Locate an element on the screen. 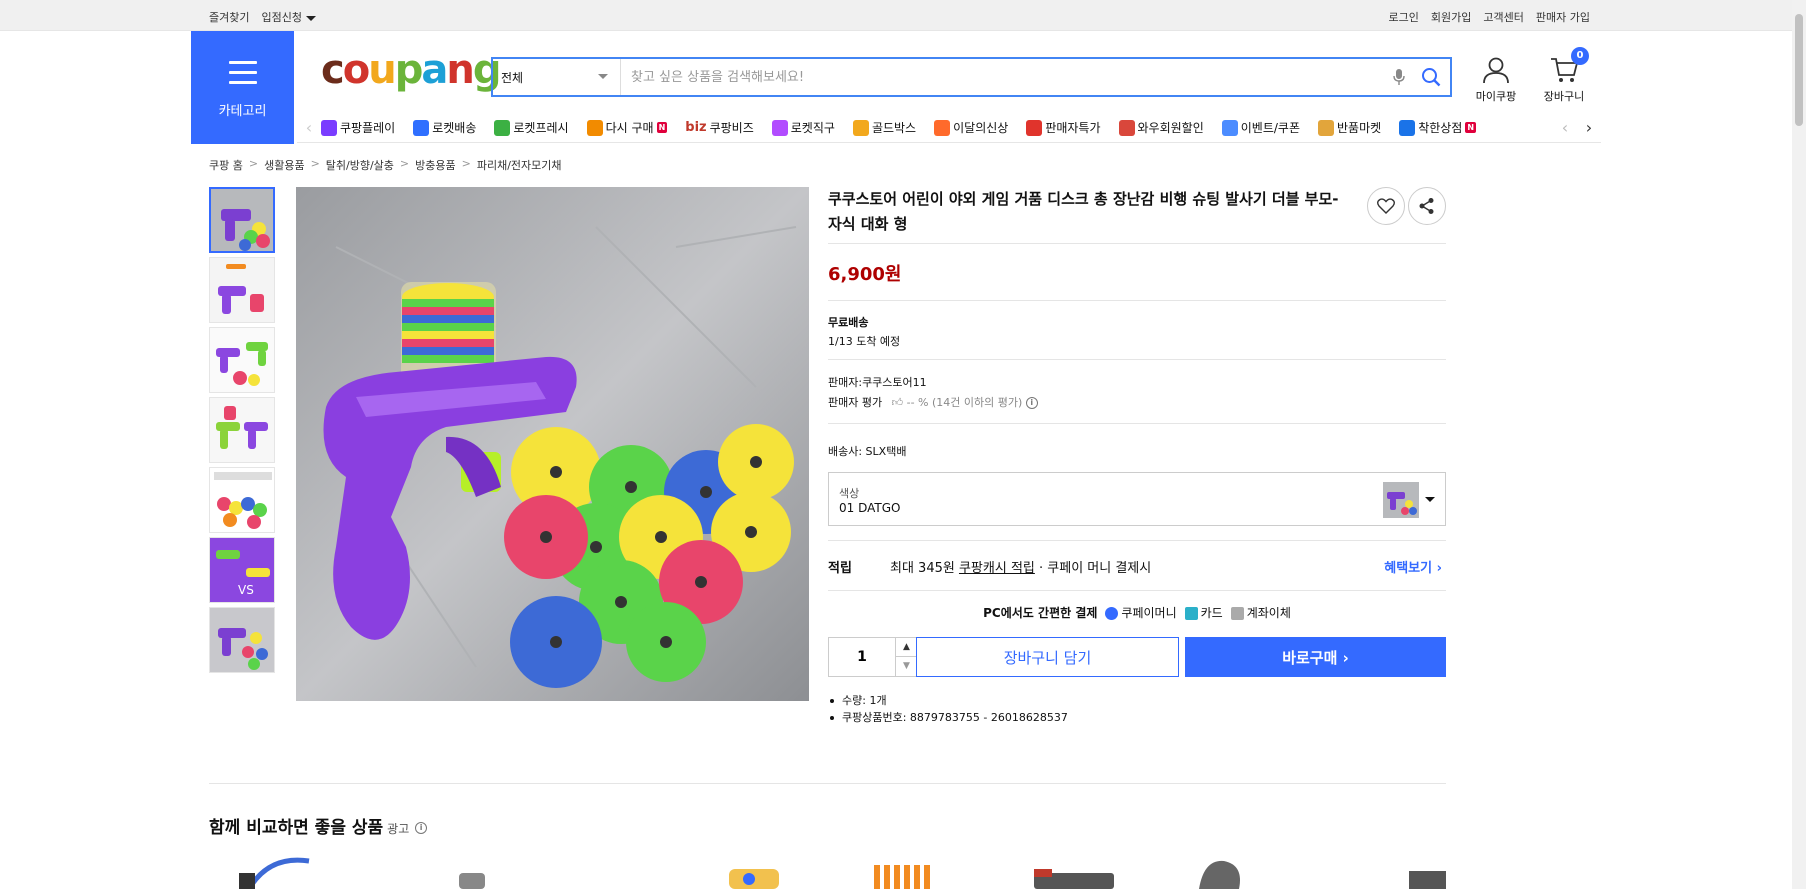 Image resolution: width=1806 pixels, height=889 pixels. buy-now-button: 바로구매 › is located at coordinates (1315, 657).